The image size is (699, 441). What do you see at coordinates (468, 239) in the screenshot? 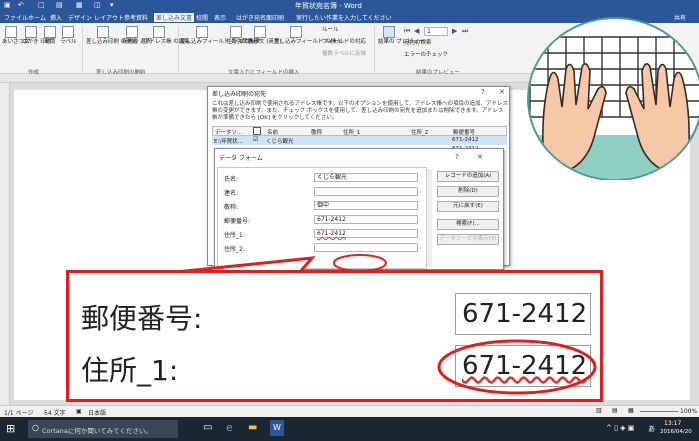
I see `view-source-button: データソースの表示(V)` at bounding box center [468, 239].